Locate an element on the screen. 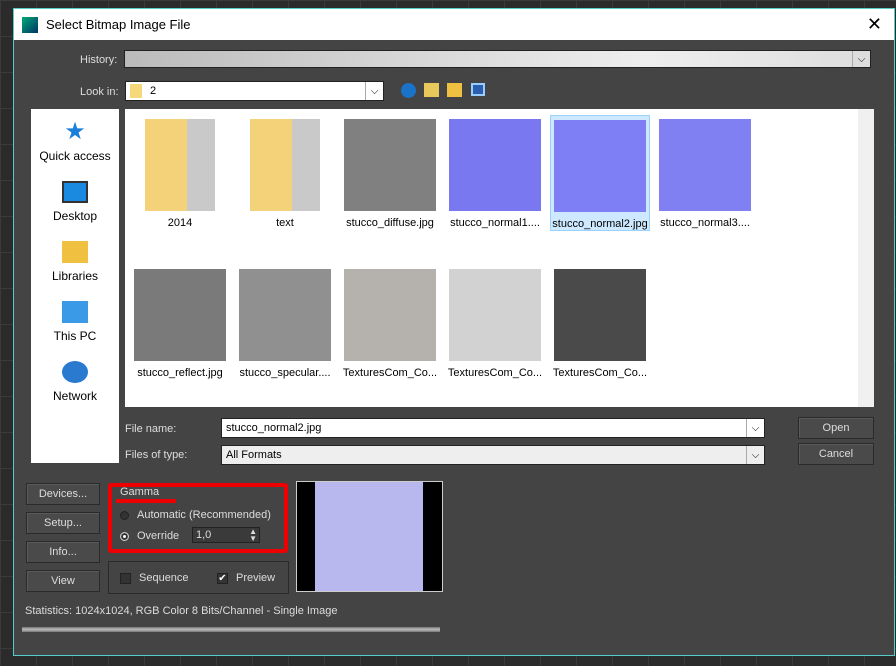 This screenshot has width=896, height=666. gamma-override-spinner: 1,0 ▲ ▼ is located at coordinates (226, 535).